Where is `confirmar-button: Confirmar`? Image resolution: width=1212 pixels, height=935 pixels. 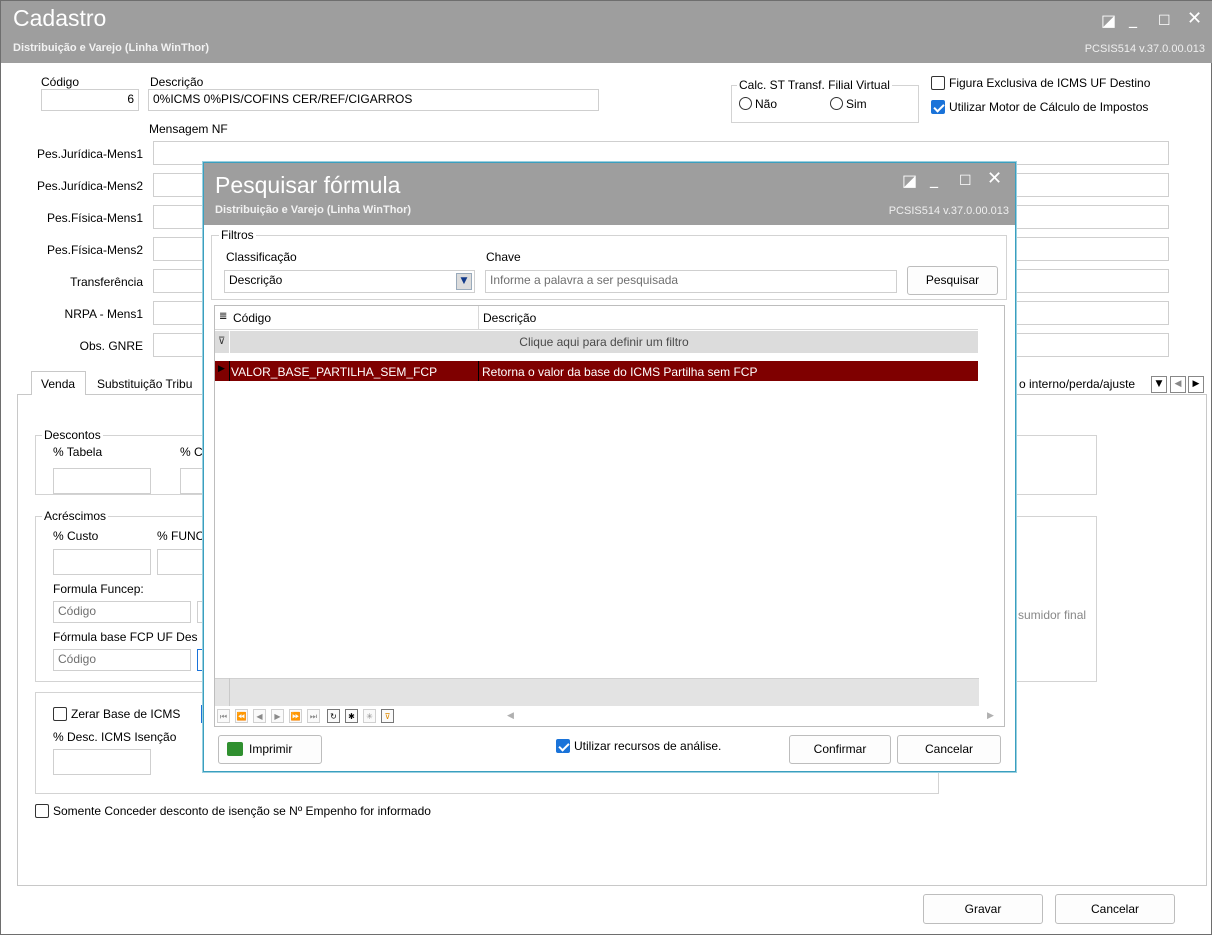 confirmar-button: Confirmar is located at coordinates (840, 749).